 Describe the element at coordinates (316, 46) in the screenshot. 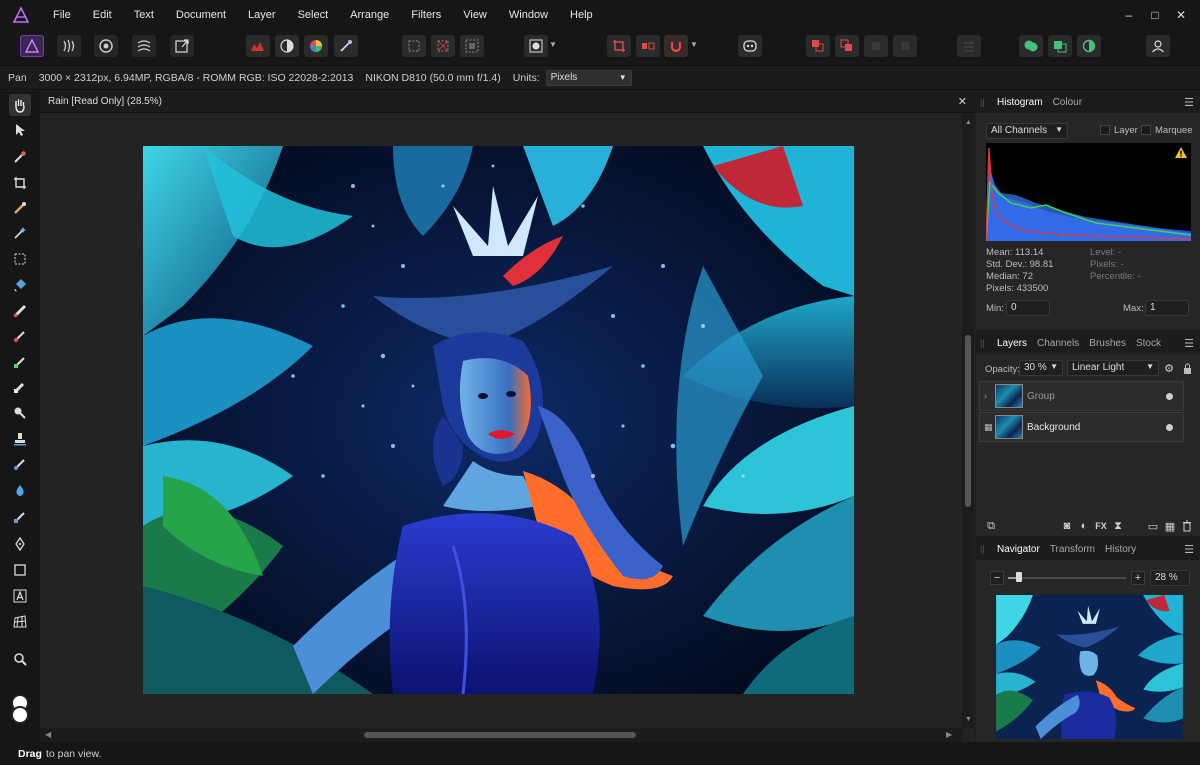

I see `auto-colour-button` at that location.